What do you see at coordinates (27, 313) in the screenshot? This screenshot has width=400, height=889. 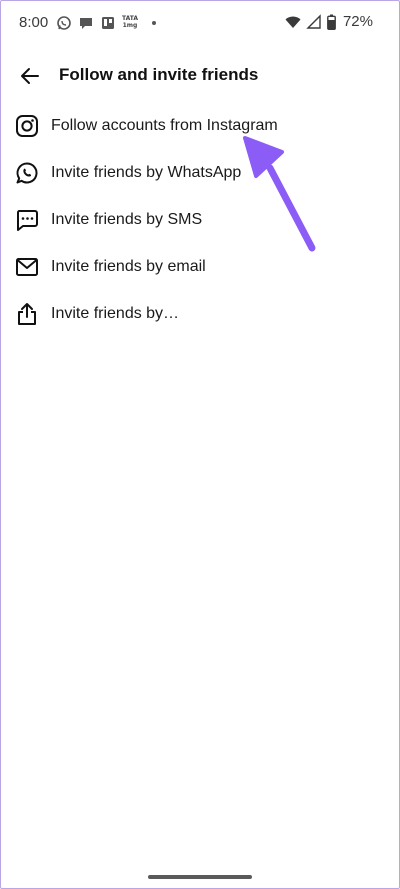 I see `share-icon` at bounding box center [27, 313].